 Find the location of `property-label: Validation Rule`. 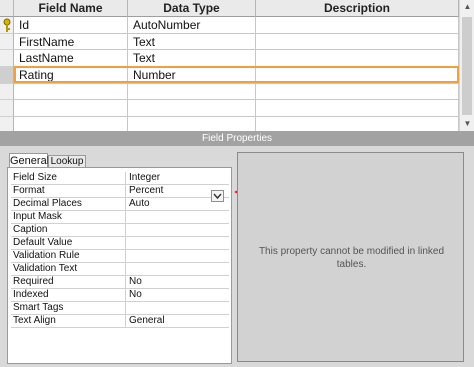

property-label: Validation Rule is located at coordinates (68, 256).